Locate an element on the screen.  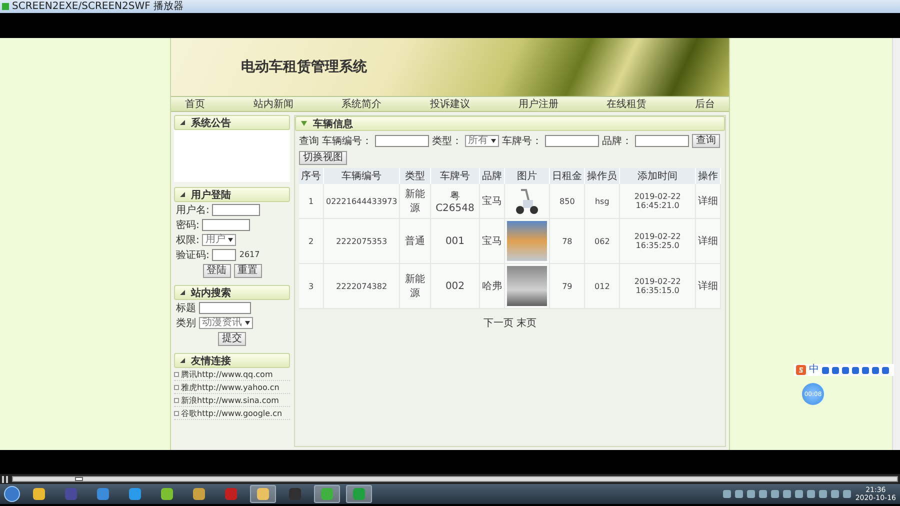
nav-link: 站内新闻 is located at coordinates (273, 104).